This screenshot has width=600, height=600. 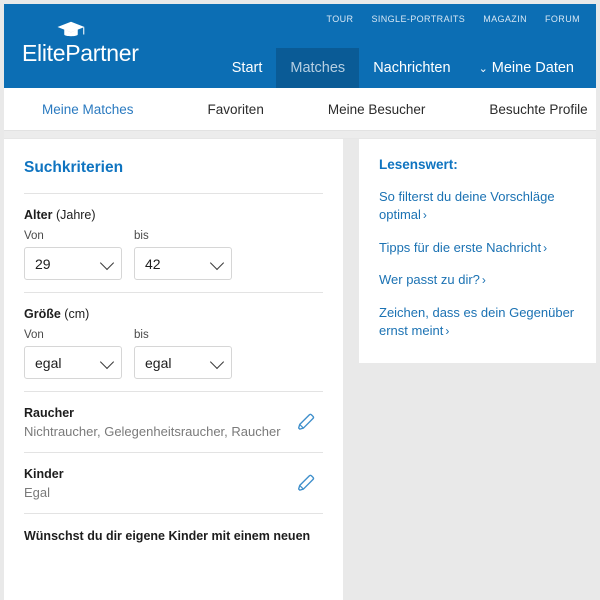 I want to click on utility-nav-tour: TOUR, so click(x=340, y=19).